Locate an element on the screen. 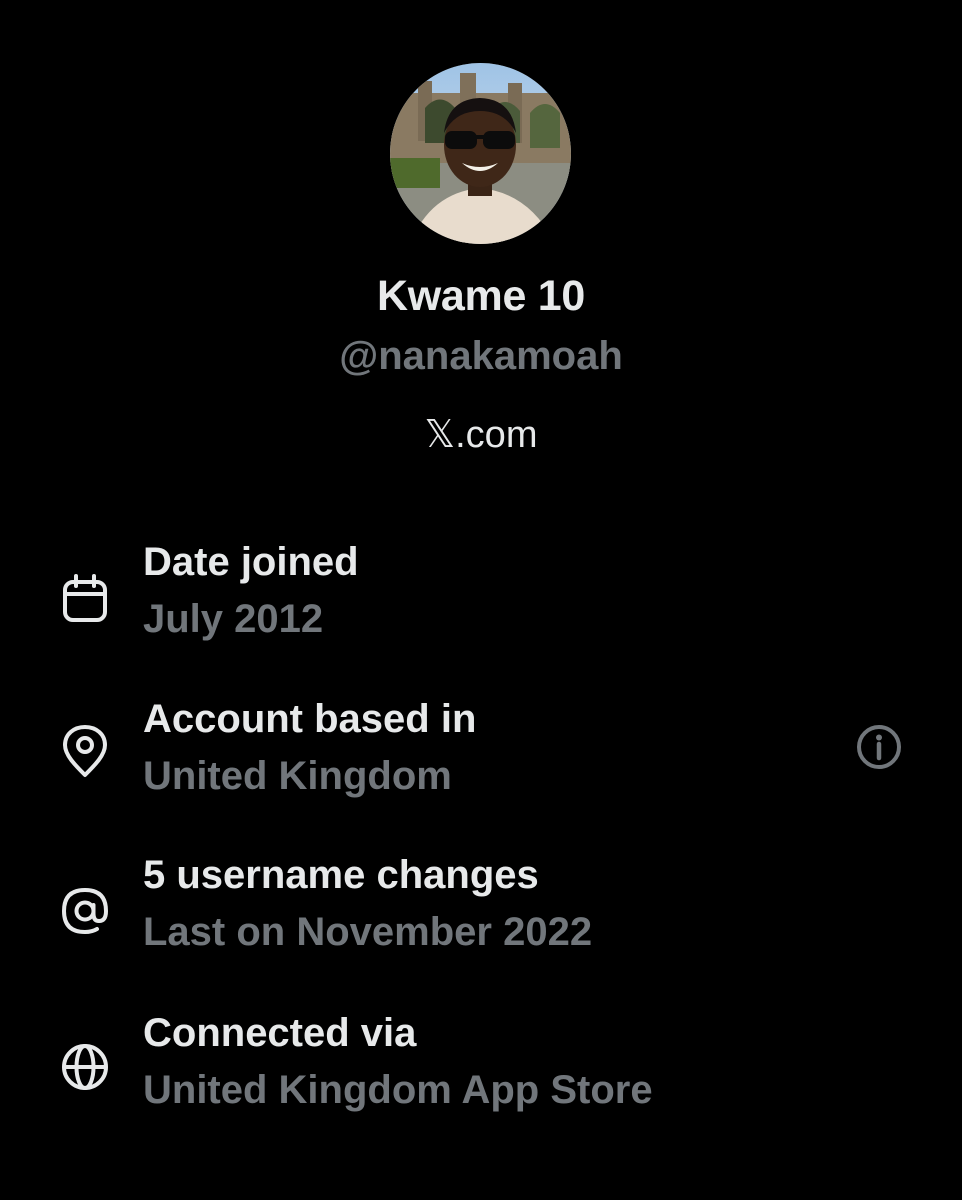 The width and height of the screenshot is (962, 1200). username-changes-row: 5 username changes Last on November 2022 is located at coordinates (481, 918).